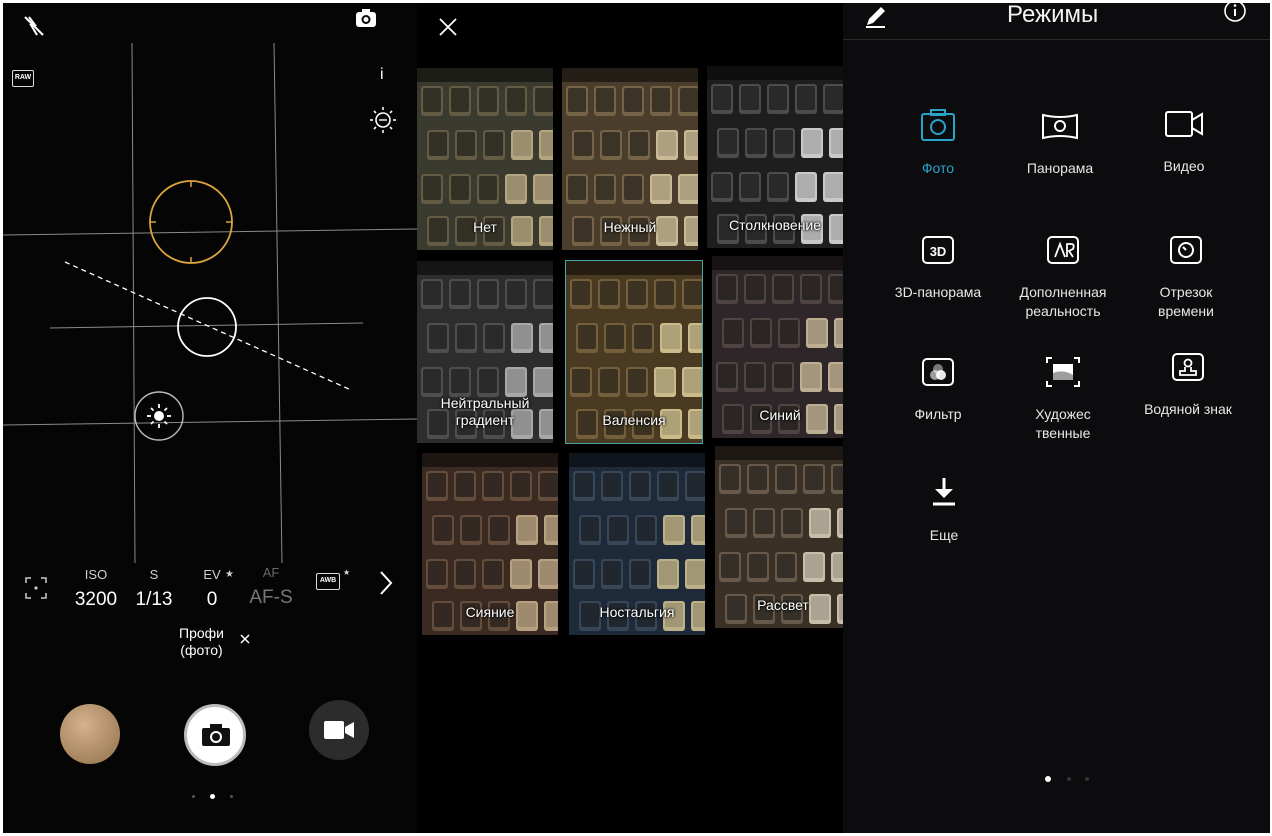  What do you see at coordinates (1060, 168) in the screenshot?
I see `mode-label: Панорама` at bounding box center [1060, 168].